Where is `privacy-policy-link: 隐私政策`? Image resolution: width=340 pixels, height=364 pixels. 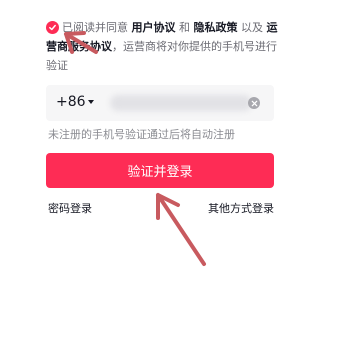 privacy-policy-link: 隐私政策 is located at coordinates (216, 27).